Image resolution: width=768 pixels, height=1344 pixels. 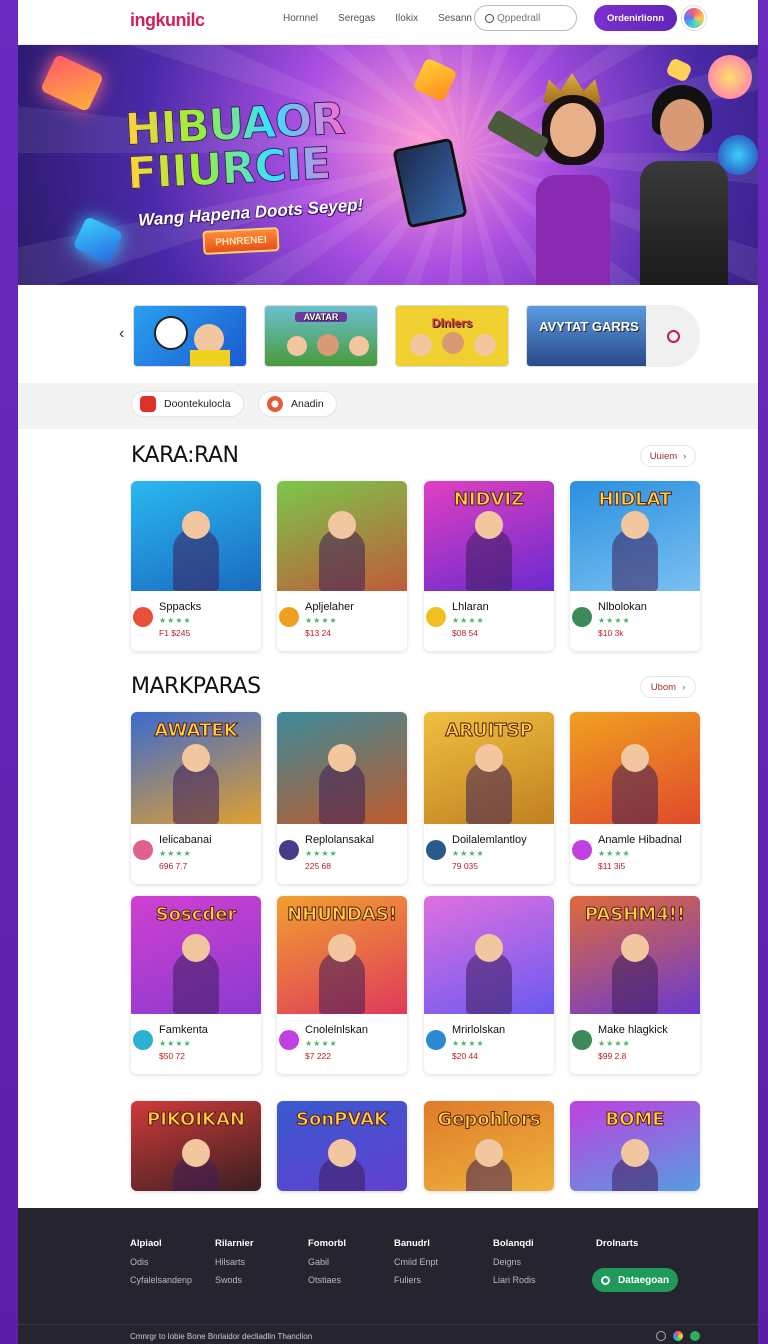 What do you see at coordinates (342, 1044) in the screenshot?
I see `game-card-meta: Cnolelnlskan ★★★★ $7 222` at bounding box center [342, 1044].